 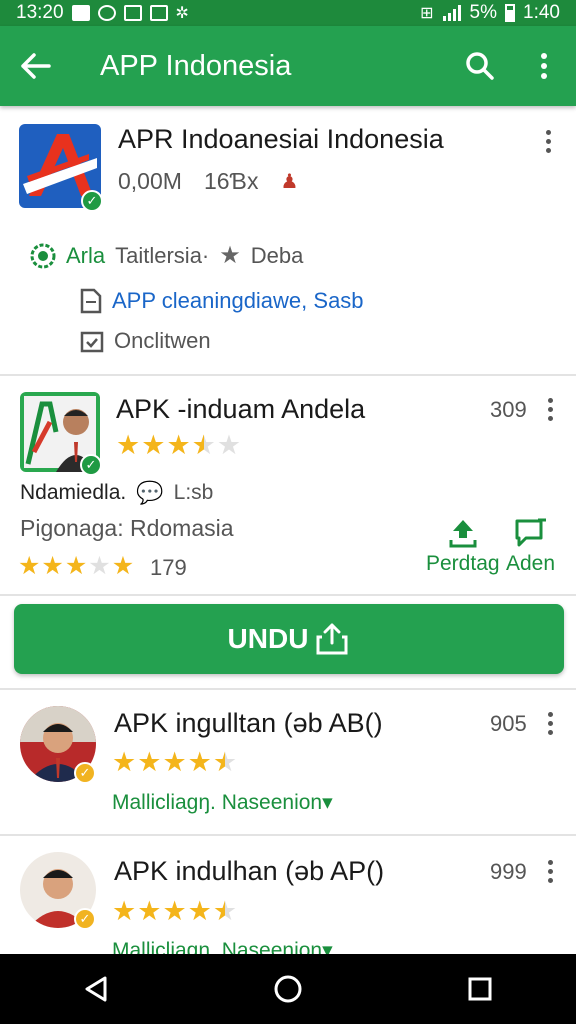 What do you see at coordinates (196, 65) in the screenshot?
I see `page-title: APP Indonesia` at bounding box center [196, 65].